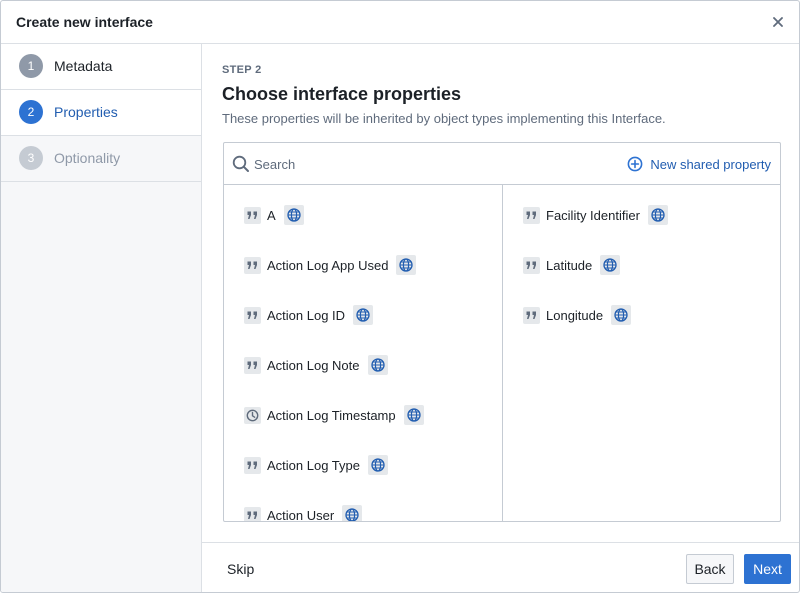 The width and height of the screenshot is (800, 593). Describe the element at coordinates (301, 514) in the screenshot. I see `property-name: Action User` at that location.